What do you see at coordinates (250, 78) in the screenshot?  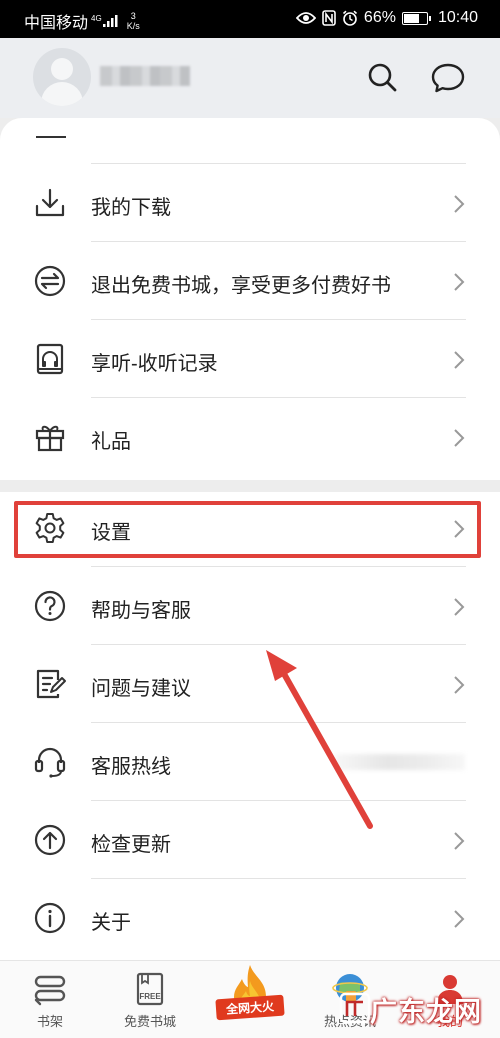 I see `profile-header` at bounding box center [250, 78].